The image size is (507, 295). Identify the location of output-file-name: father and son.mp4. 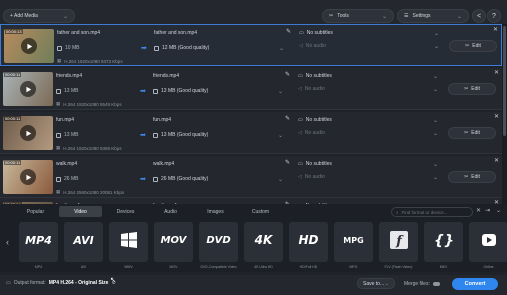
(175, 33).